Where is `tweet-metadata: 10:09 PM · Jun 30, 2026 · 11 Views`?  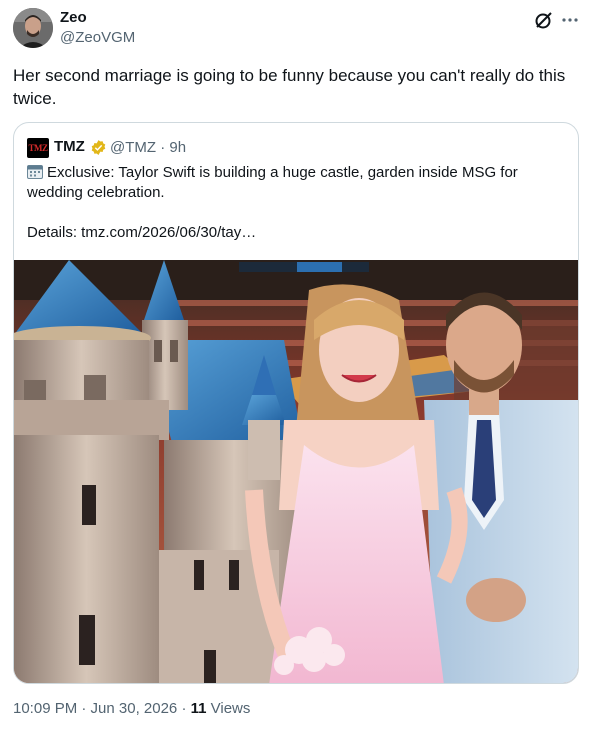
tweet-metadata: 10:09 PM · Jun 30, 2026 · 11 Views is located at coordinates (131, 708).